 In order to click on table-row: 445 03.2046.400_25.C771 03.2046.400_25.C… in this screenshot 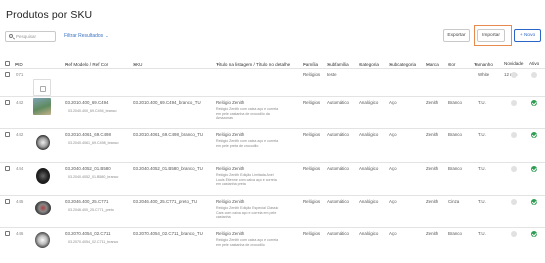, I will do `click(272, 212)`.